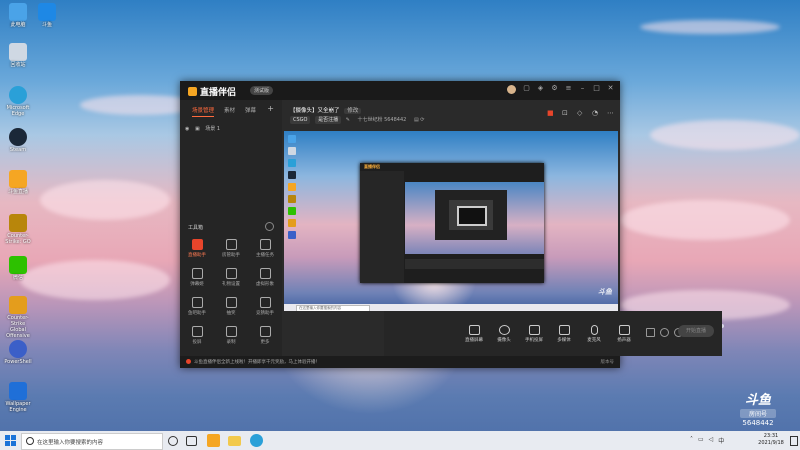  What do you see at coordinates (382, 227) in the screenshot?
I see `nested-left-pane` at bounding box center [382, 227].